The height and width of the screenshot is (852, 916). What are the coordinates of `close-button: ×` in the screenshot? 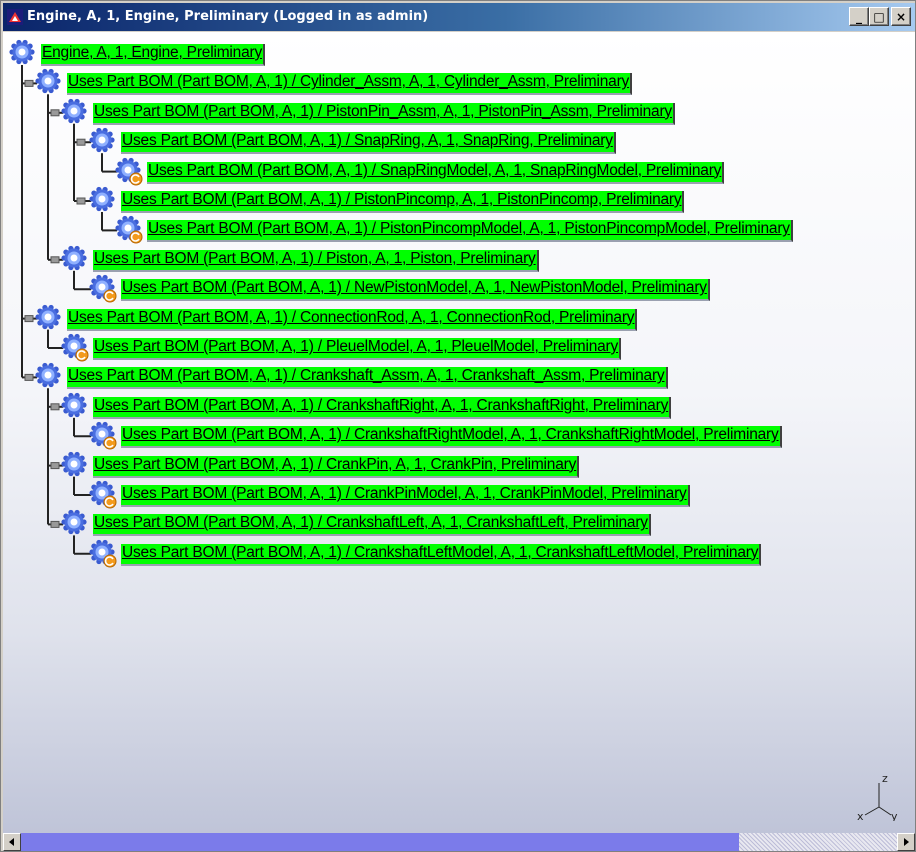 It's located at (901, 16).